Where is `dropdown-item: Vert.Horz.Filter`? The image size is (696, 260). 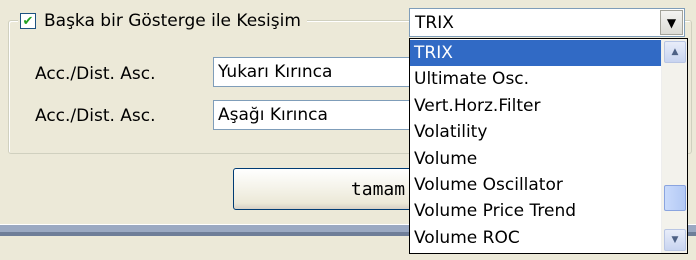 dropdown-item: Vert.Horz.Filter is located at coordinates (535, 106).